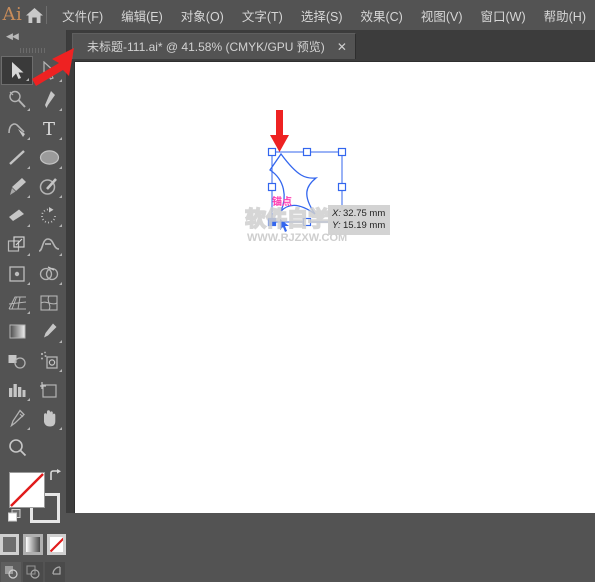 The height and width of the screenshot is (582, 595). Describe the element at coordinates (503, 15) in the screenshot. I see `menu-window: 窗口(W)` at that location.